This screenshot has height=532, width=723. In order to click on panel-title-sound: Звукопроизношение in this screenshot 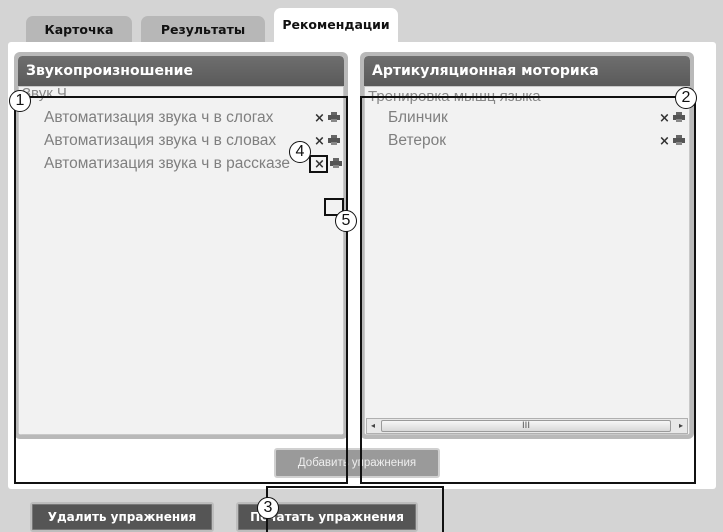, I will do `click(181, 71)`.